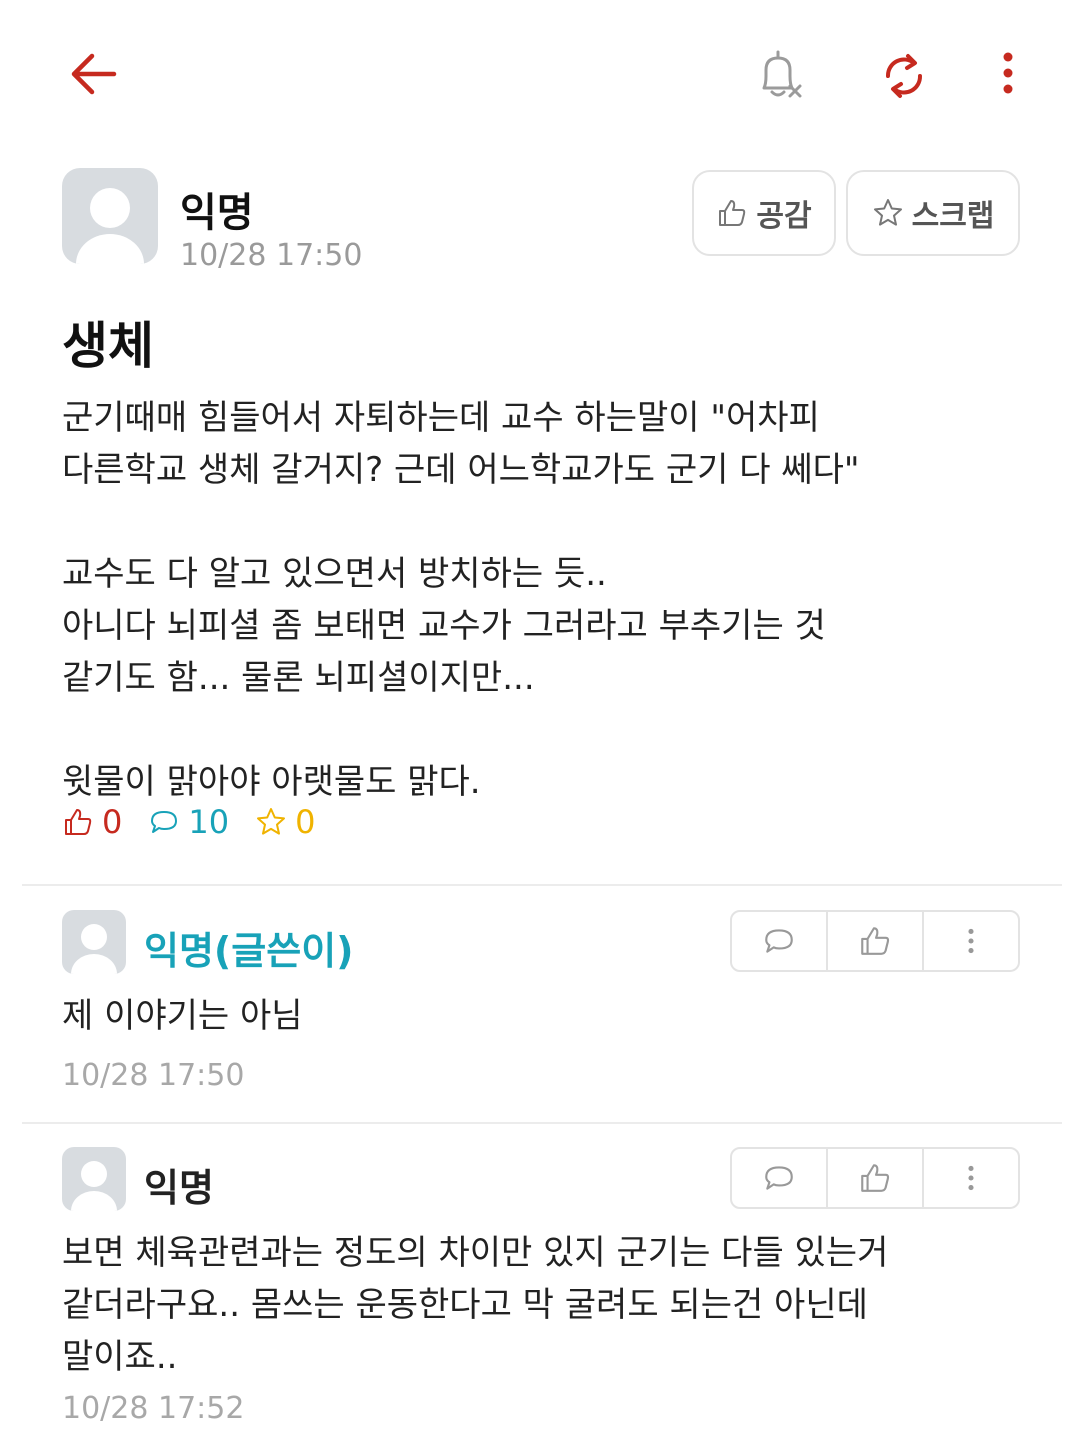  I want to click on comment-count: 10, so click(188, 822).